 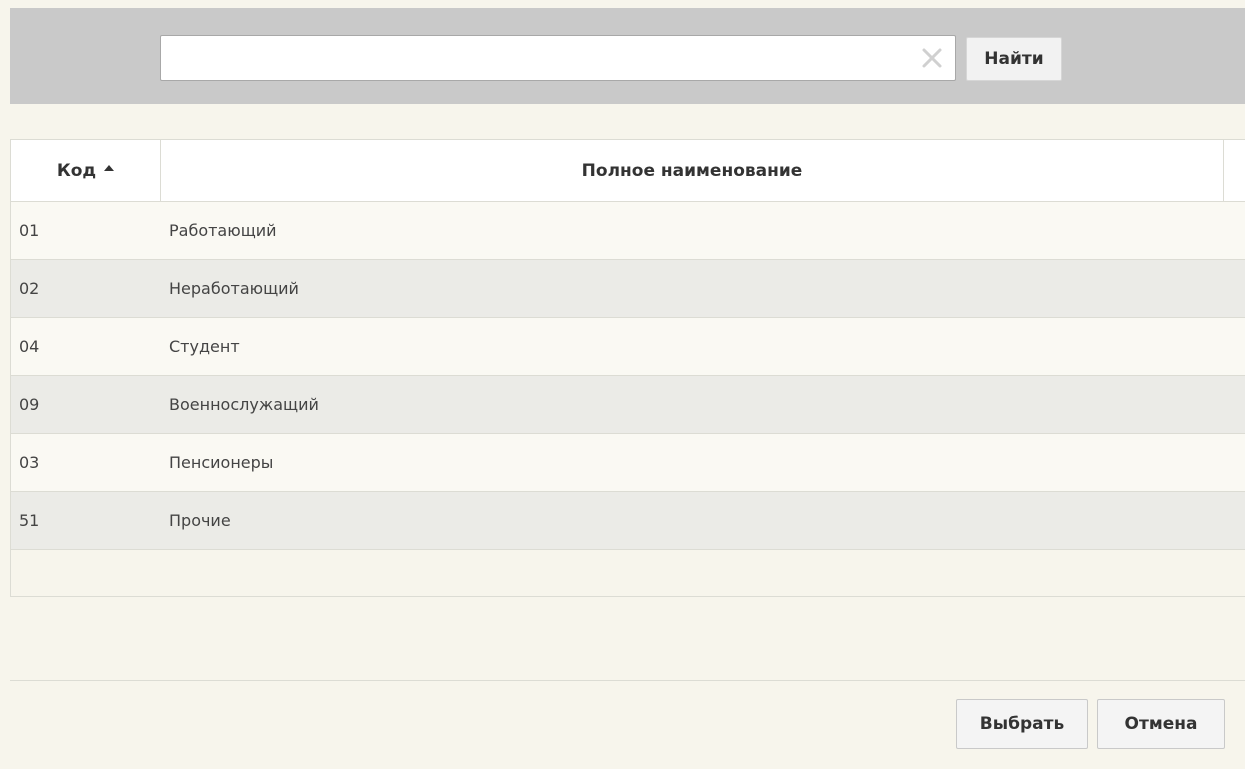 I want to click on search-input, so click(x=531, y=58).